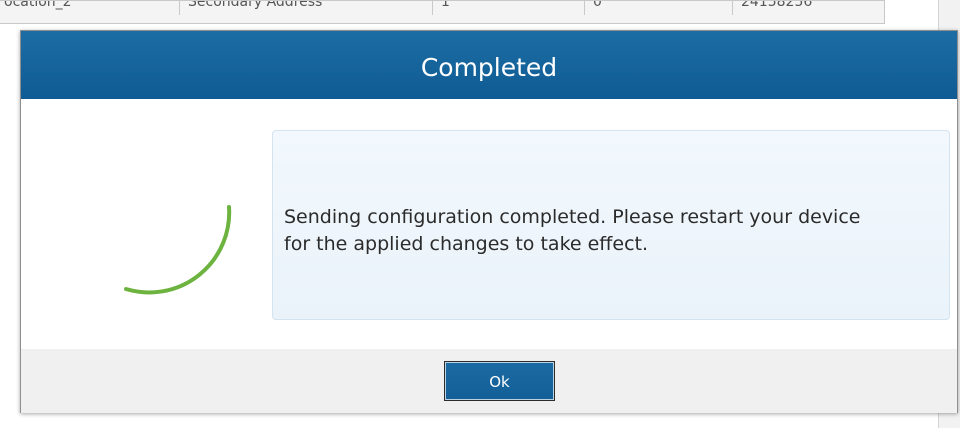 The width and height of the screenshot is (960, 428). What do you see at coordinates (777, 5) in the screenshot?
I see `table-cell-value-3: 24158256` at bounding box center [777, 5].